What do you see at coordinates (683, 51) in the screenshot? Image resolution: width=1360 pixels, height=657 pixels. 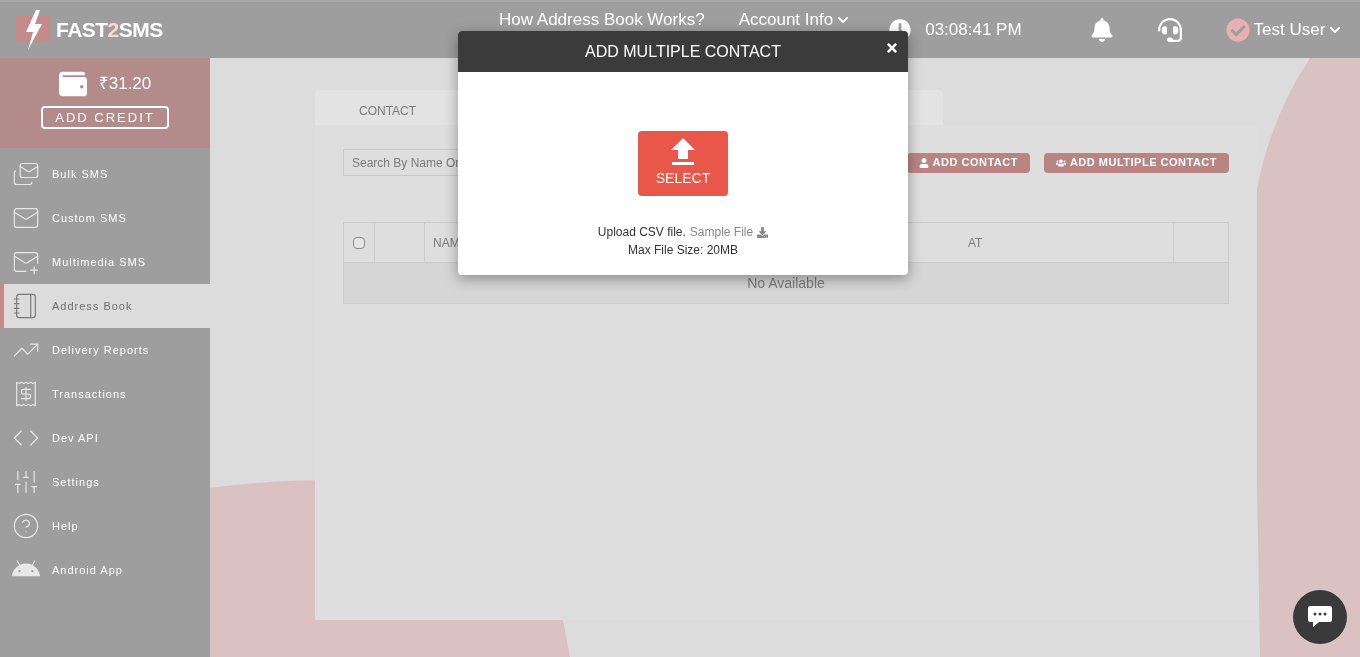 I see `modal-title: ADD MULTIPLE CONTACT` at bounding box center [683, 51].